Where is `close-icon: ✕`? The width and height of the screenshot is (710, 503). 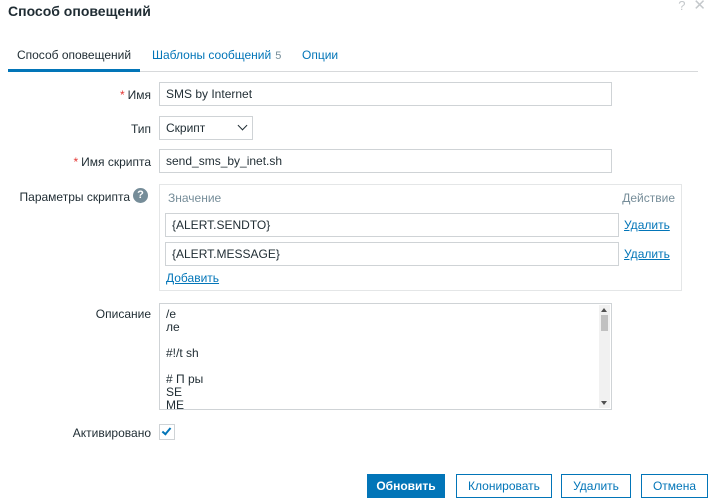
close-icon: ✕ is located at coordinates (699, 6).